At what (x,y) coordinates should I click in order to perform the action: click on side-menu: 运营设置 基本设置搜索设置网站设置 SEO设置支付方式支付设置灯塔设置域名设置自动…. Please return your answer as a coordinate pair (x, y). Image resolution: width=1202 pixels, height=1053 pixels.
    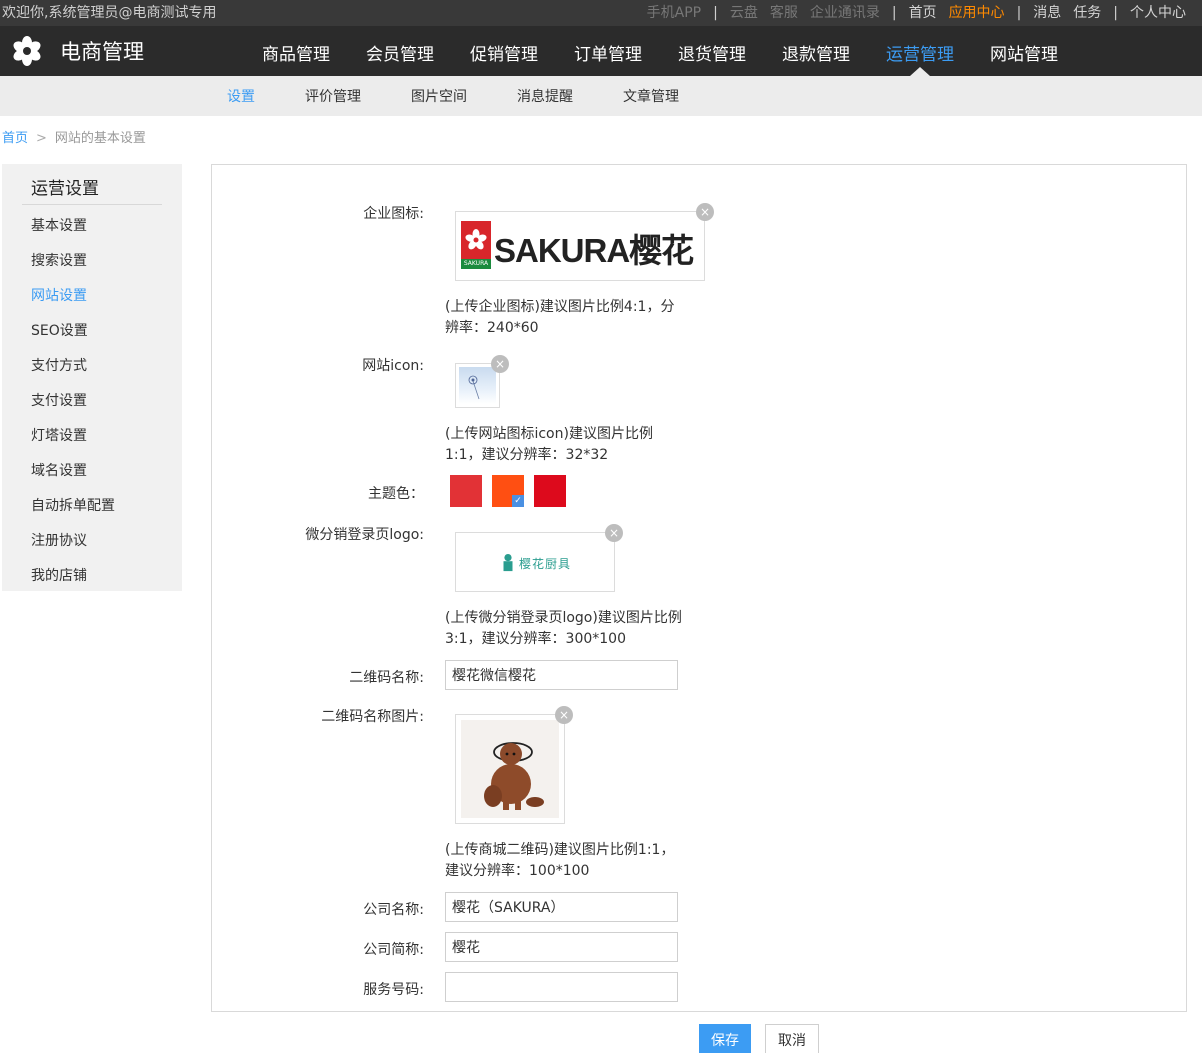
    Looking at the image, I should click on (92, 377).